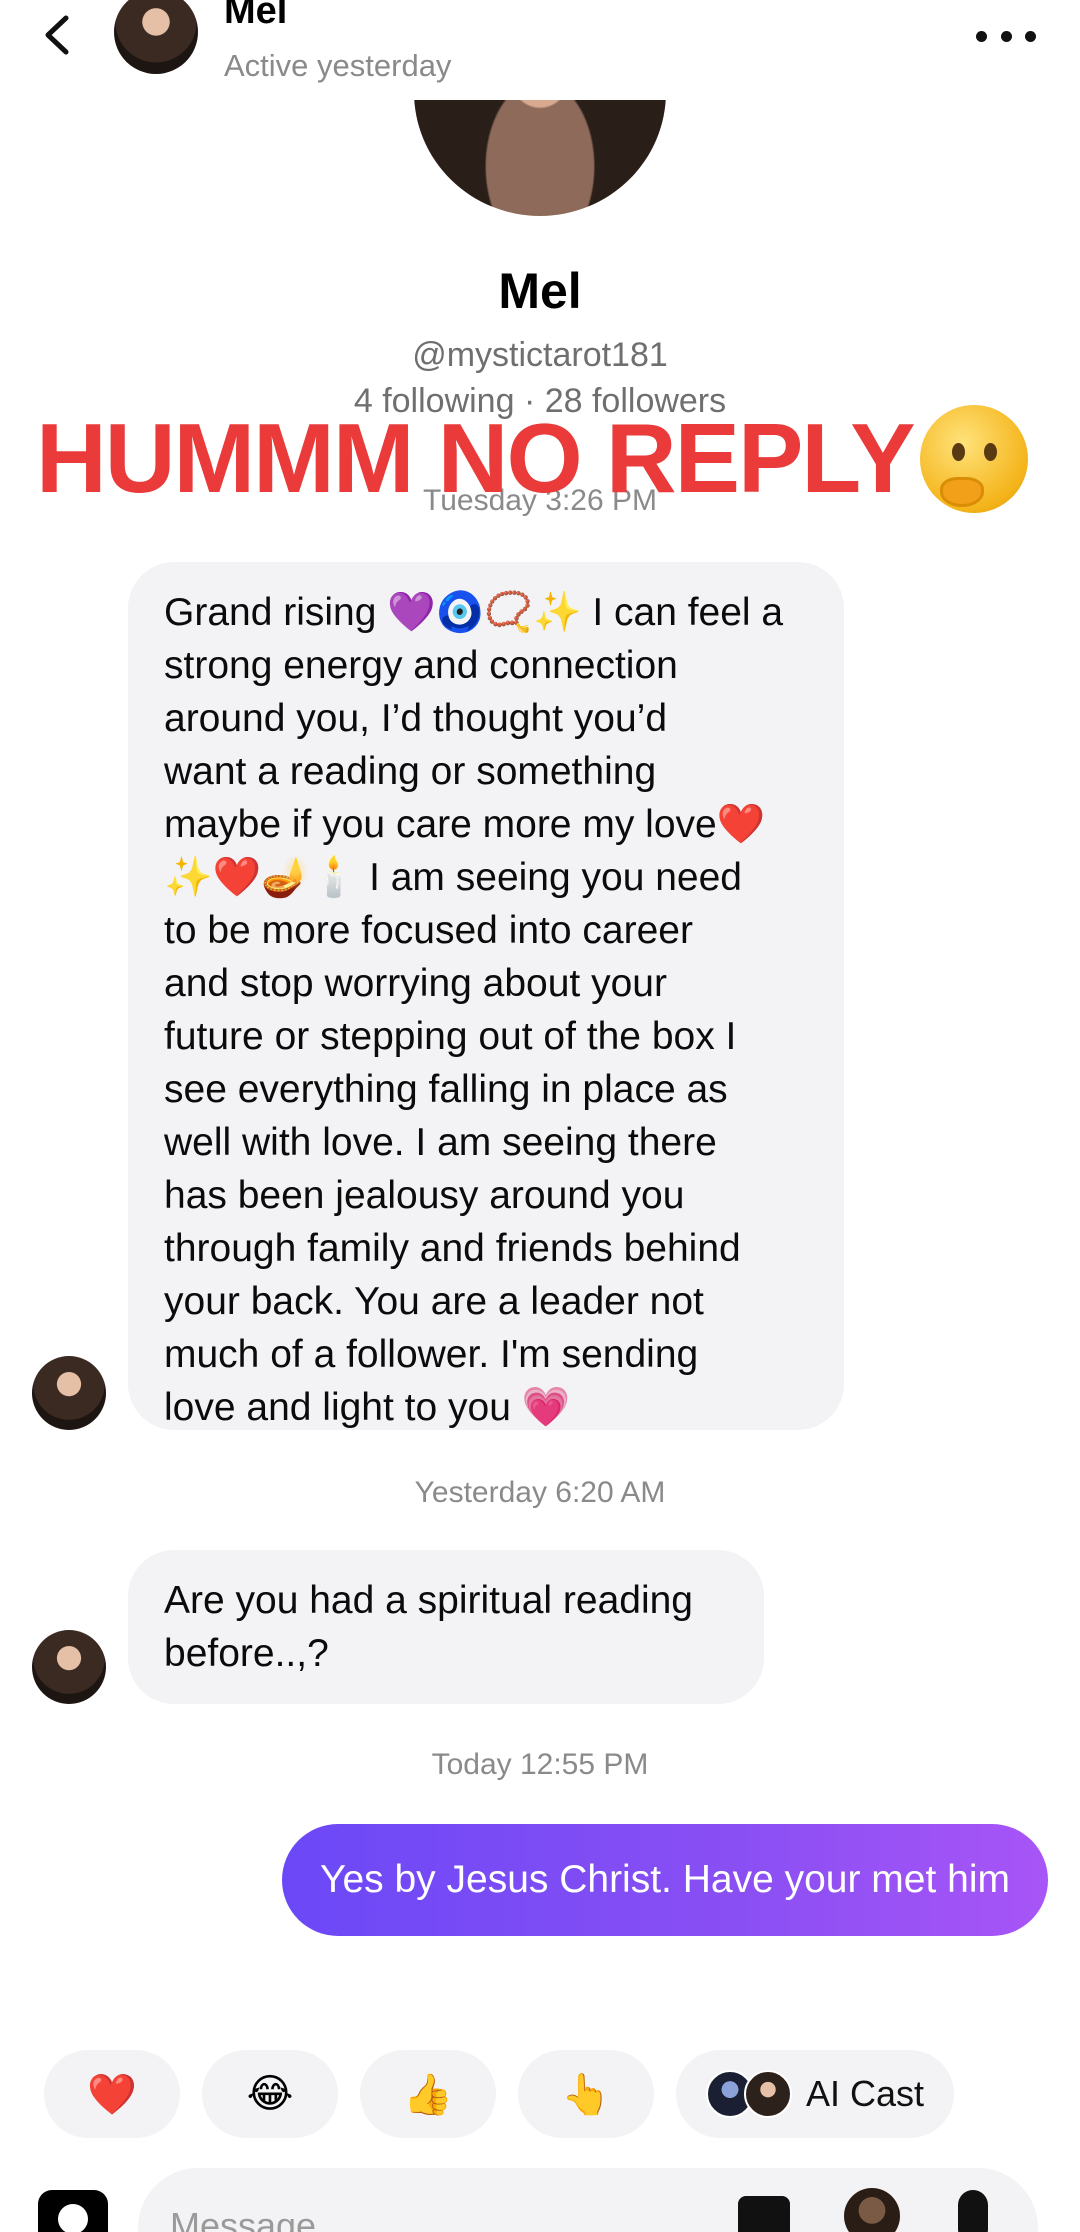  I want to click on quick-reactions-bar: ❤️ 😂 👍 👆 AI Cast, so click(562, 2094).